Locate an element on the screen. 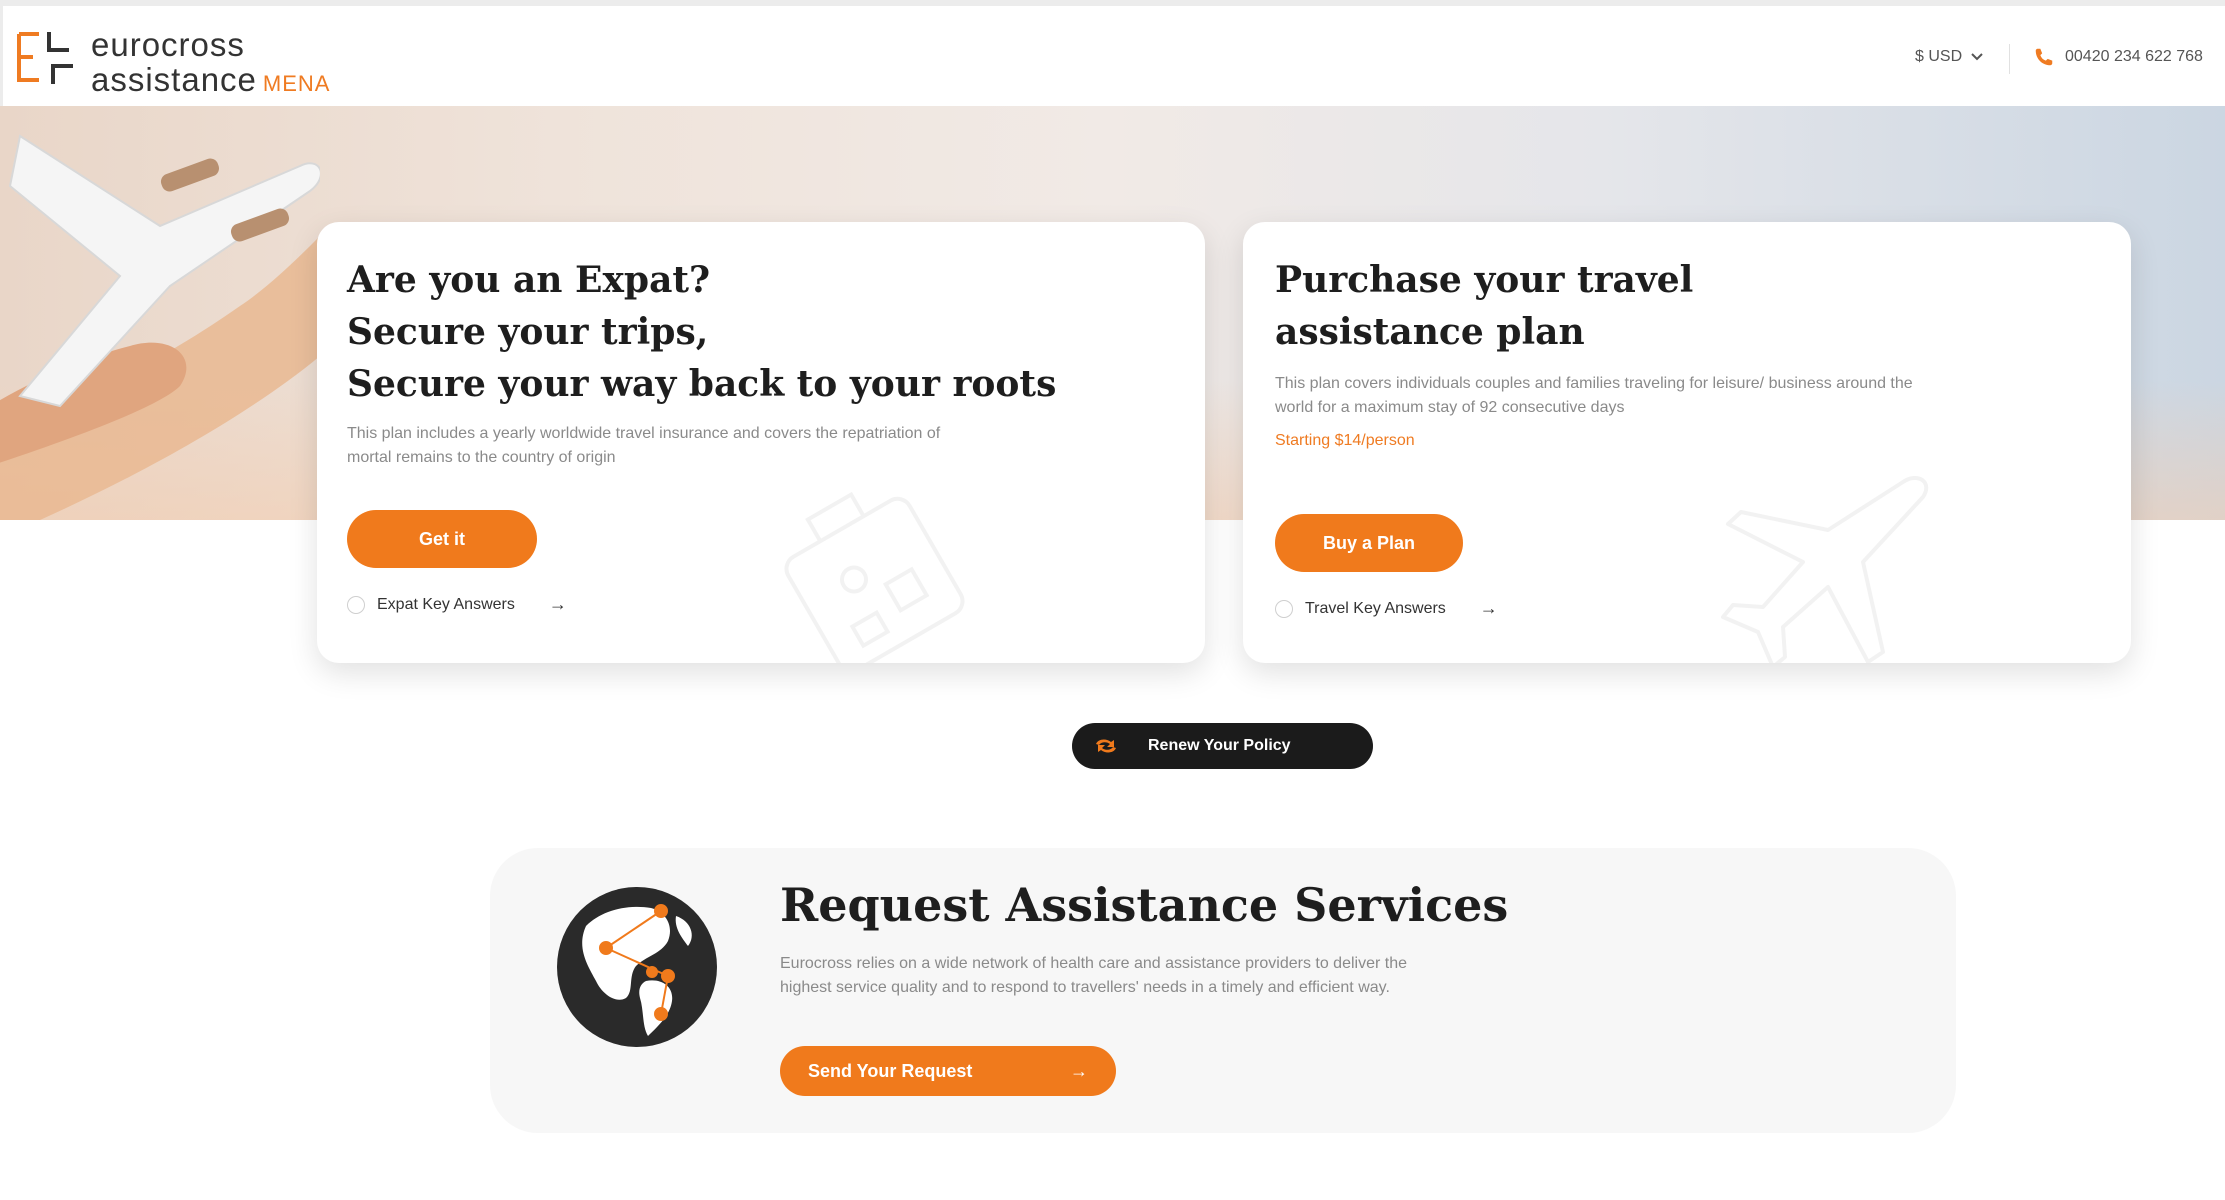 This screenshot has height=1200, width=2225. chevron-down-icon is located at coordinates (1977, 57).